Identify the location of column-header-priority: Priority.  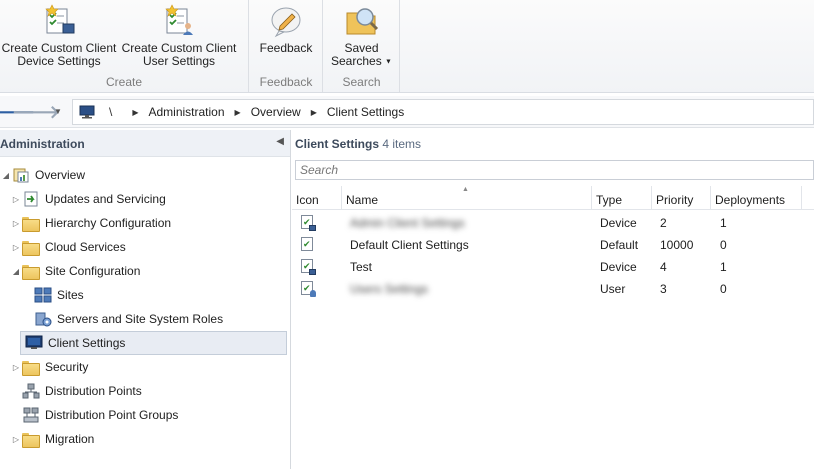
(681, 198).